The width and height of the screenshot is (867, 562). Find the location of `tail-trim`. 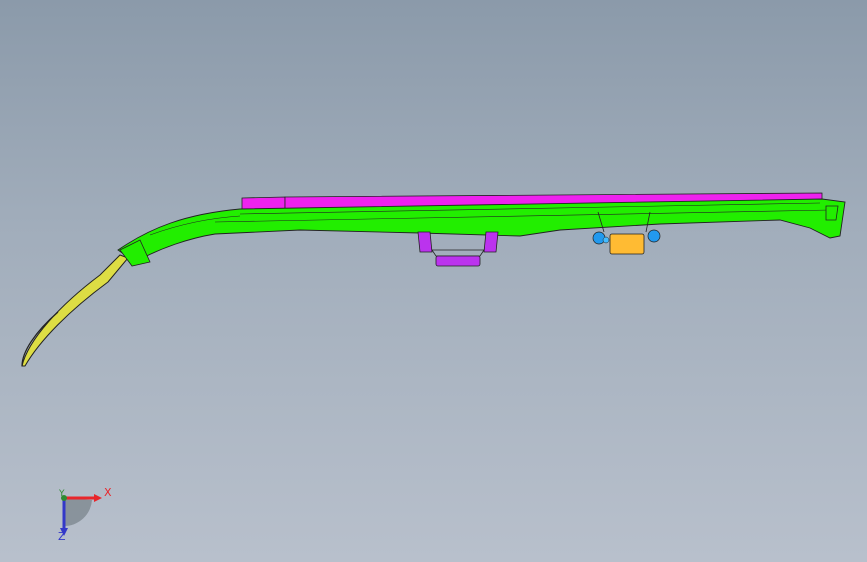

tail-trim is located at coordinates (75, 310).